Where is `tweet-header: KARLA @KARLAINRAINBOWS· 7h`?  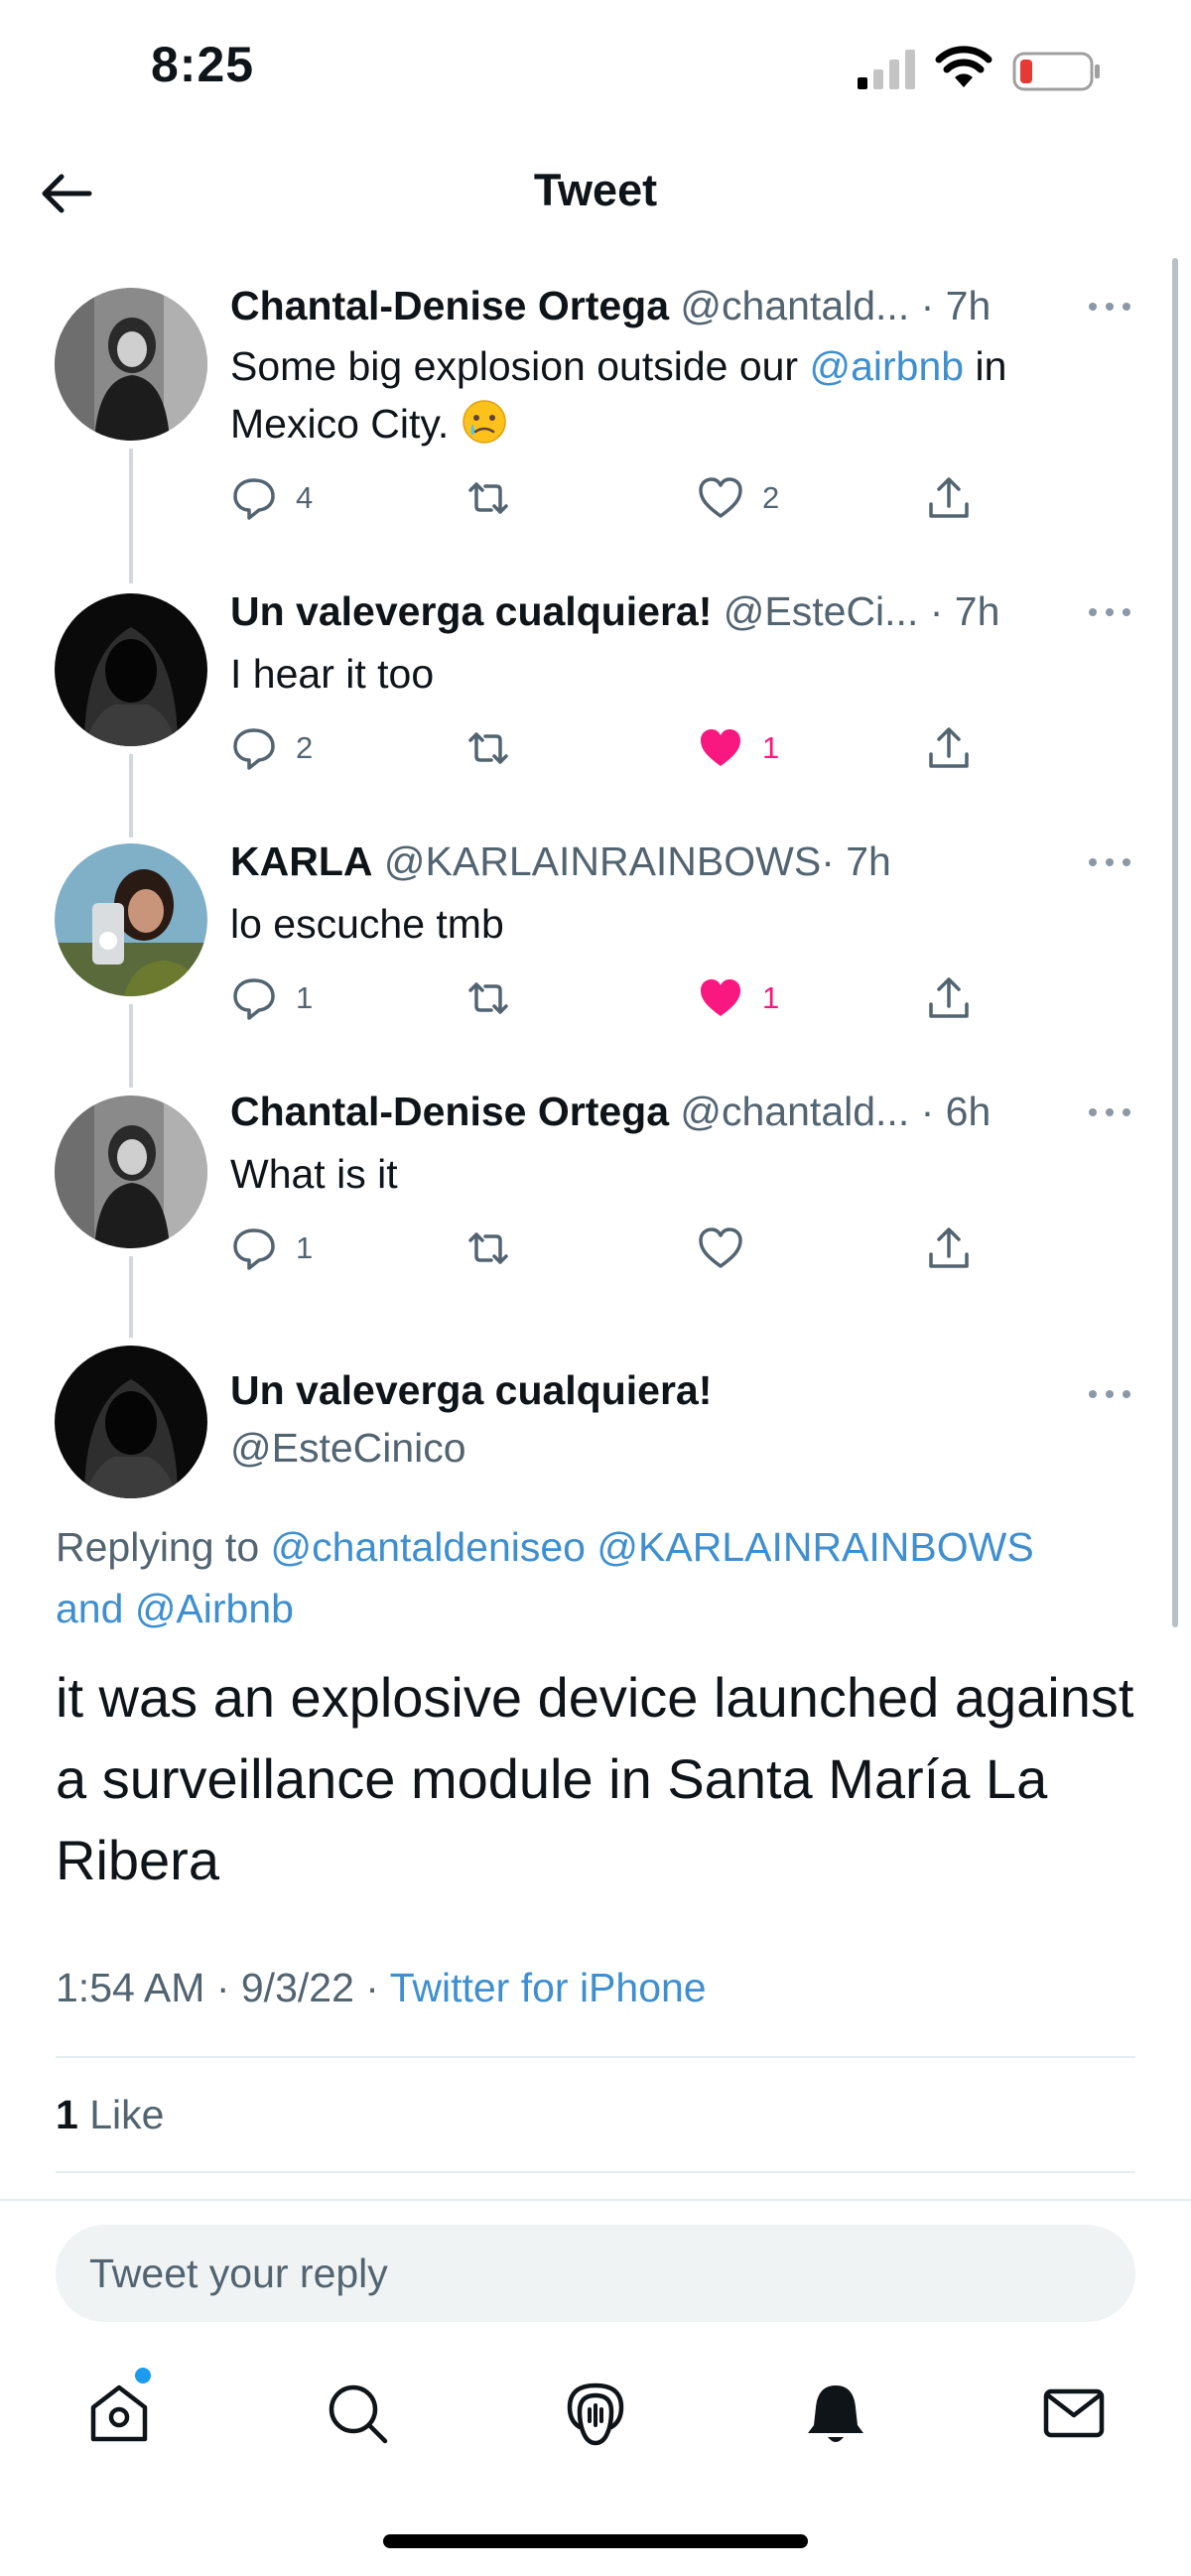 tweet-header: KARLA @KARLAINRAINBOWS· 7h is located at coordinates (560, 862).